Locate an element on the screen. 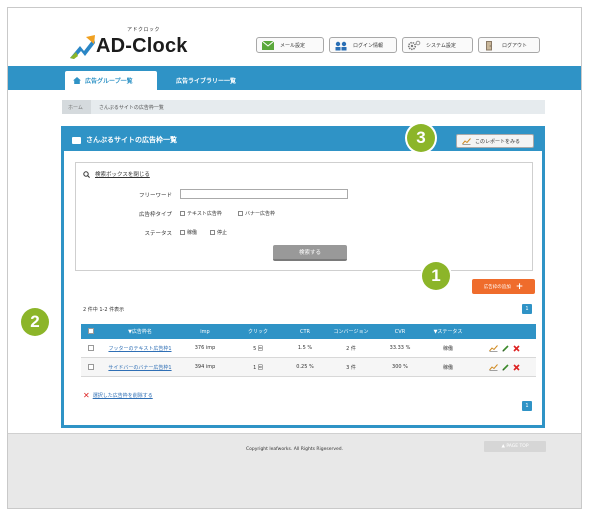  type-text-option: テキスト広告枠 is located at coordinates (201, 213).